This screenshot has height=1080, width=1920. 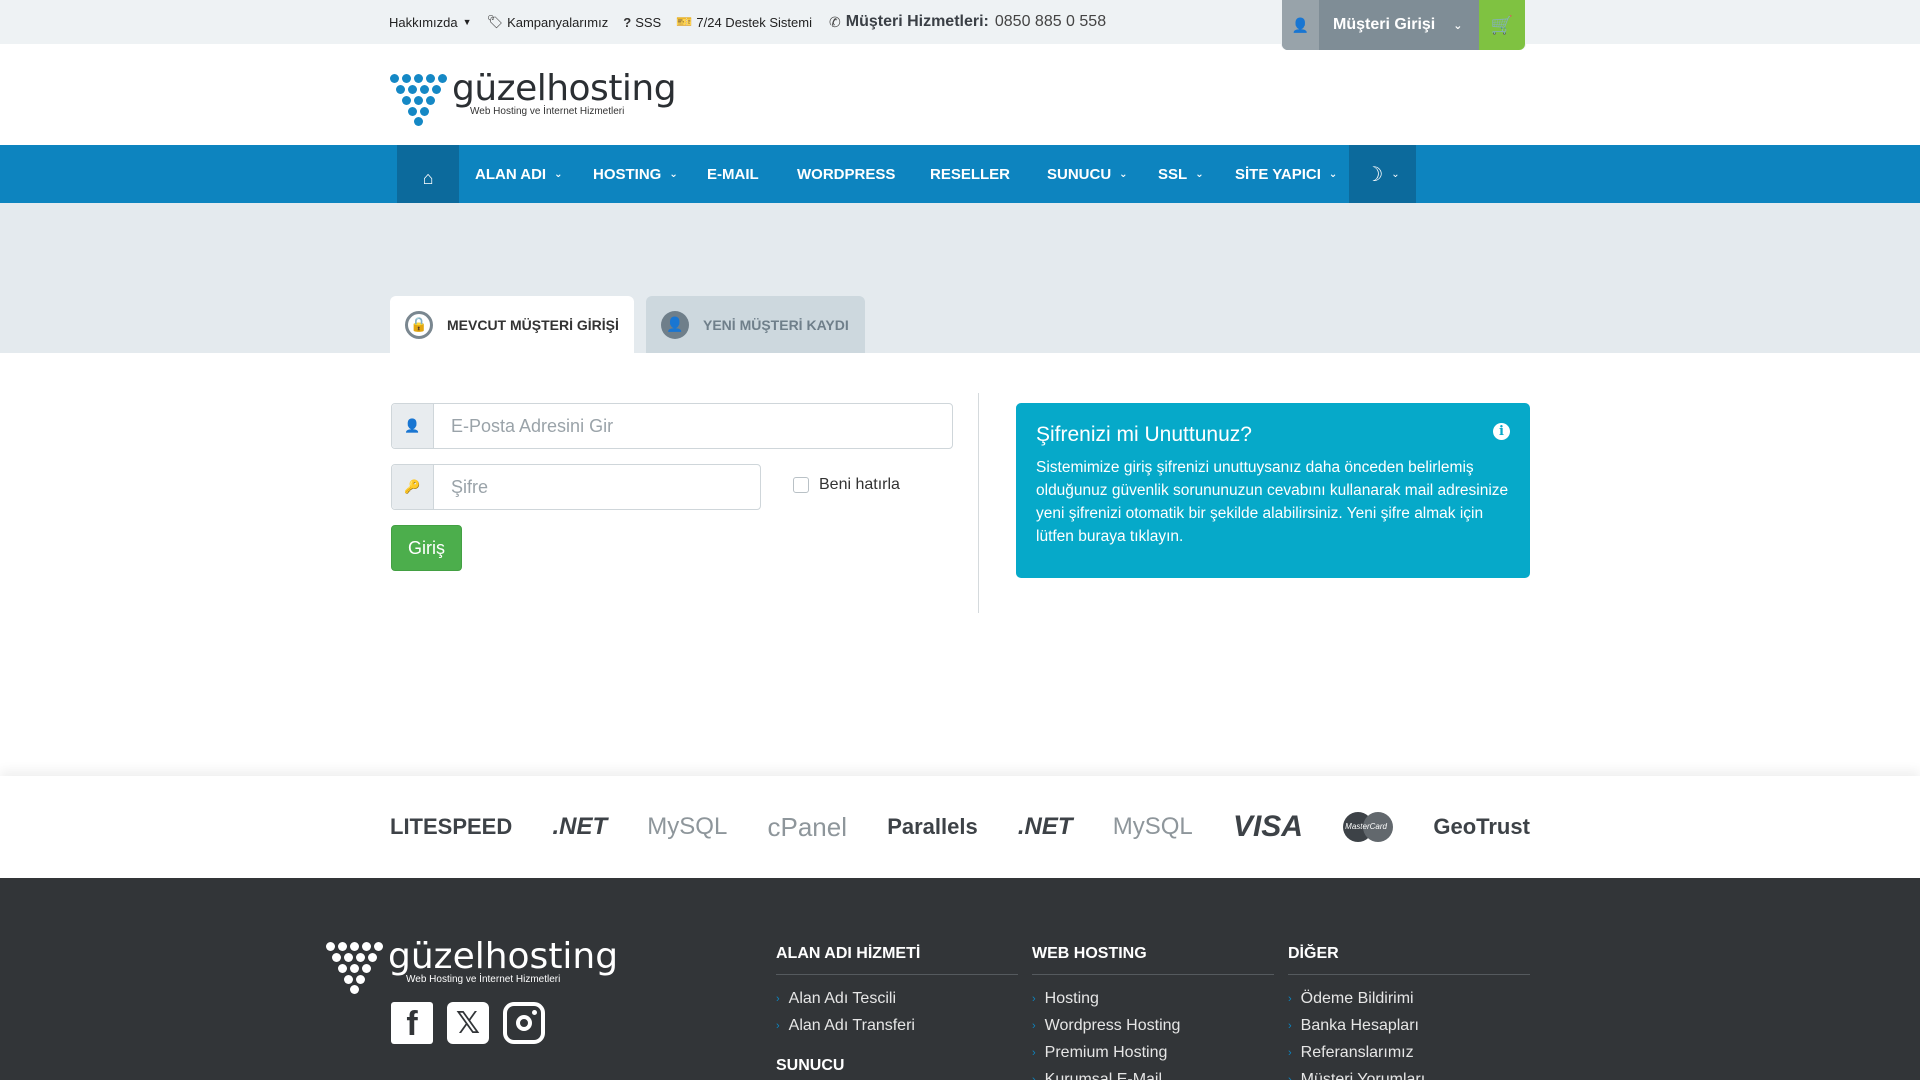 What do you see at coordinates (1144, 434) in the screenshot?
I see `forgot-password-title: Şifrenizi mi Unuttunuz?` at bounding box center [1144, 434].